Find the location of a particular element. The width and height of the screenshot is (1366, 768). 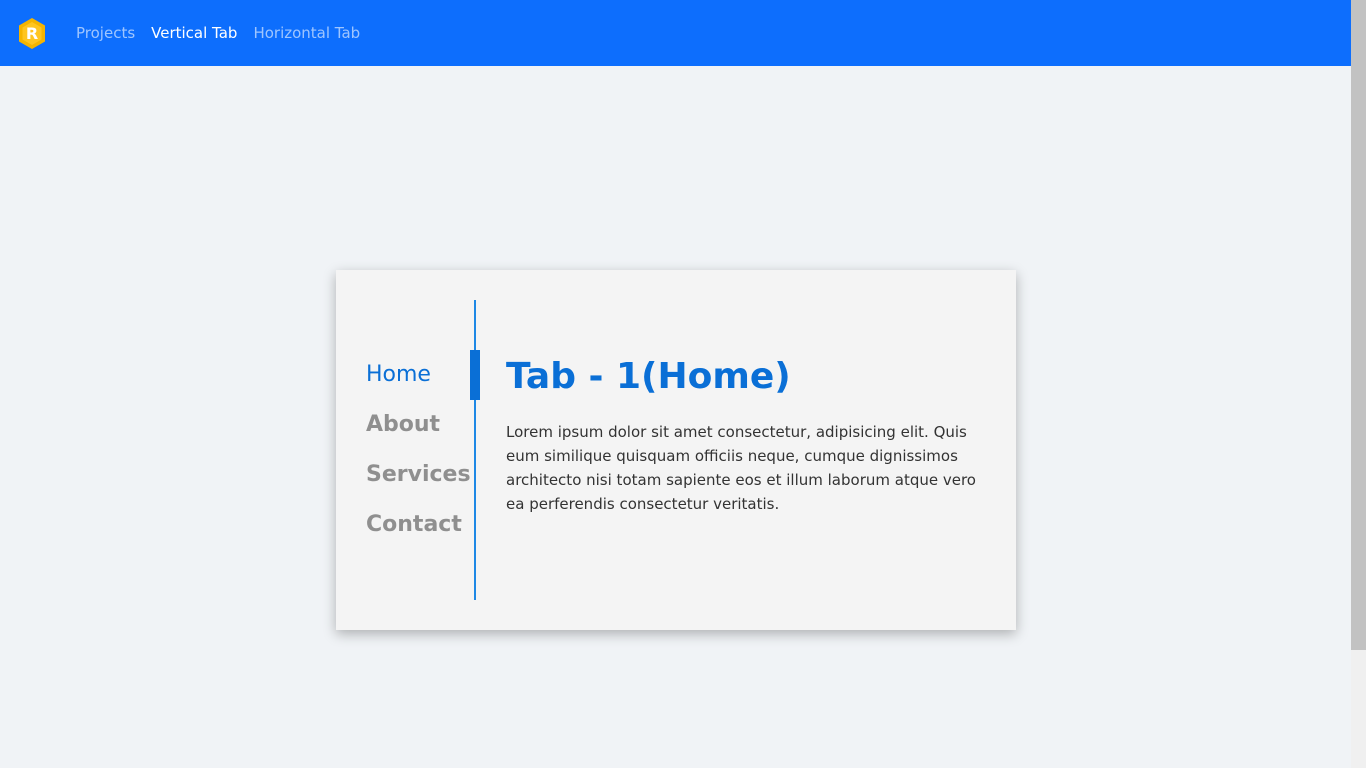

tab-list: Home About Services Contact is located at coordinates (421, 450).